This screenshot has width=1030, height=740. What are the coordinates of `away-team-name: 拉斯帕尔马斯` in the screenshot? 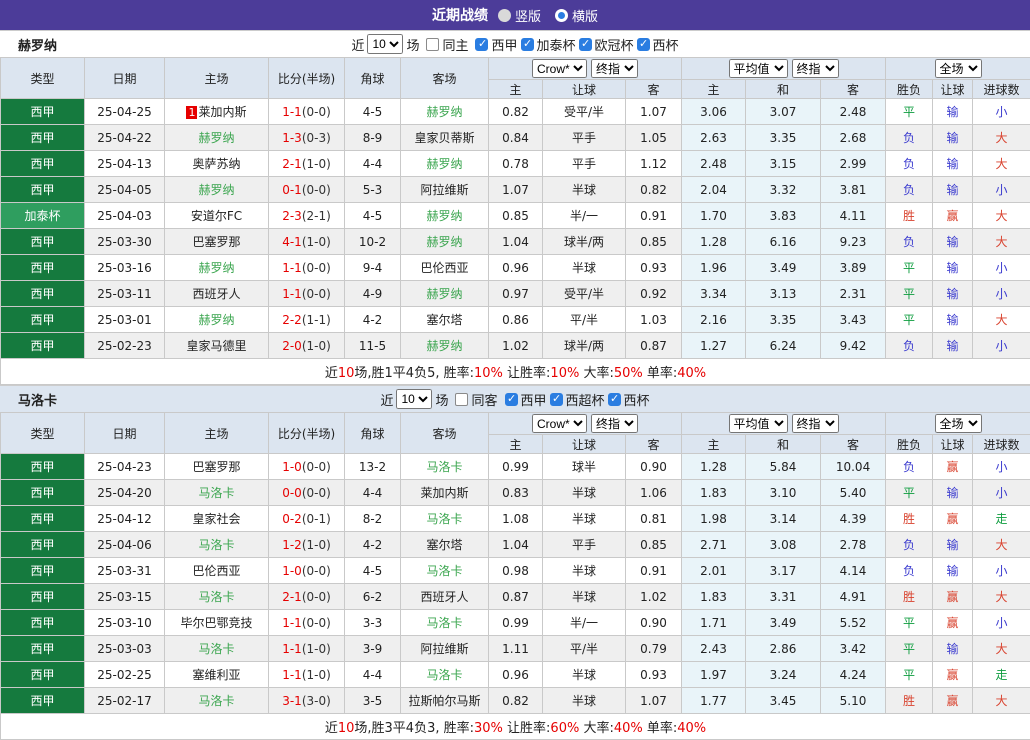 It's located at (444, 701).